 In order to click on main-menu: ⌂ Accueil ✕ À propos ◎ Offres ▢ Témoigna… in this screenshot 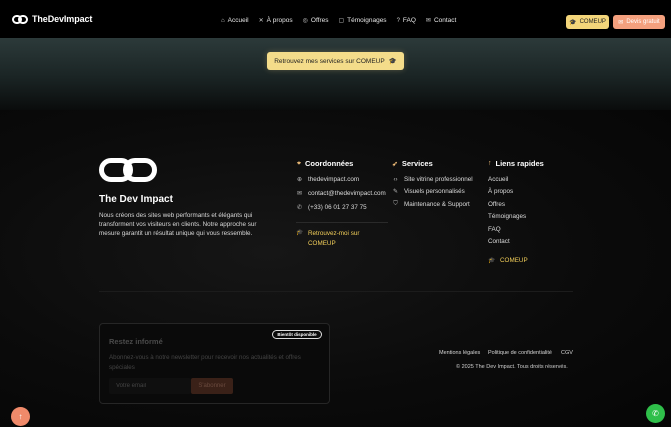, I will do `click(338, 20)`.